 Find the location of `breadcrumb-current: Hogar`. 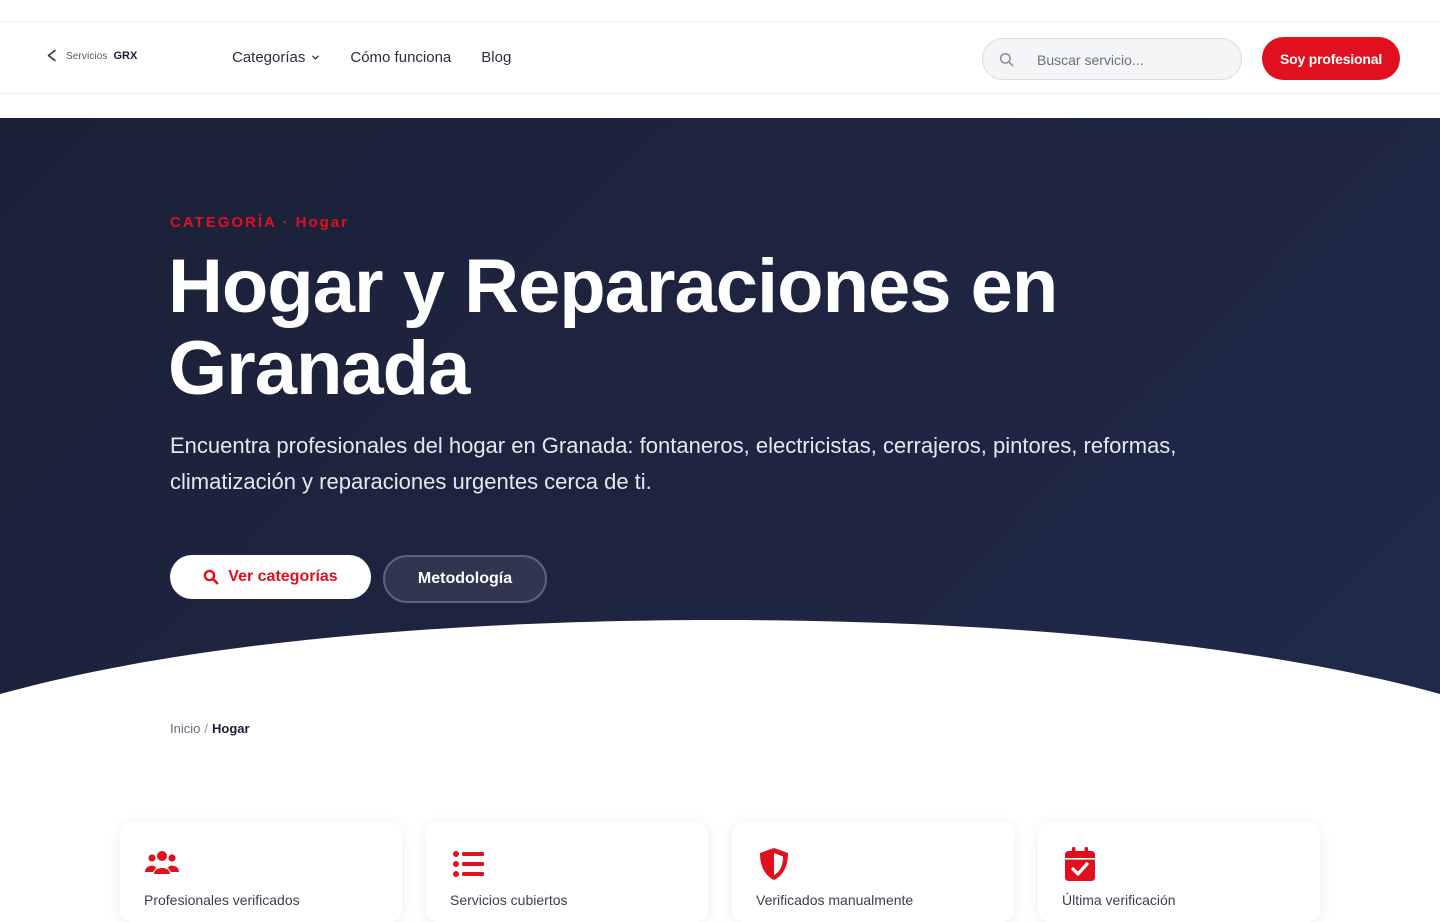

breadcrumb-current: Hogar is located at coordinates (230, 728).